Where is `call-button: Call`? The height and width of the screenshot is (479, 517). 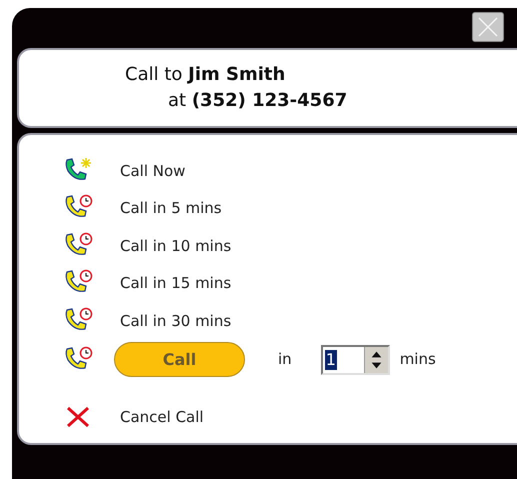 call-button: Call is located at coordinates (179, 359).